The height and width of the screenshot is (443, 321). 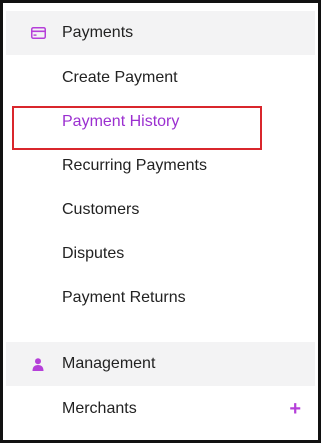 What do you see at coordinates (101, 209) in the screenshot?
I see `menu-item-label: Customers` at bounding box center [101, 209].